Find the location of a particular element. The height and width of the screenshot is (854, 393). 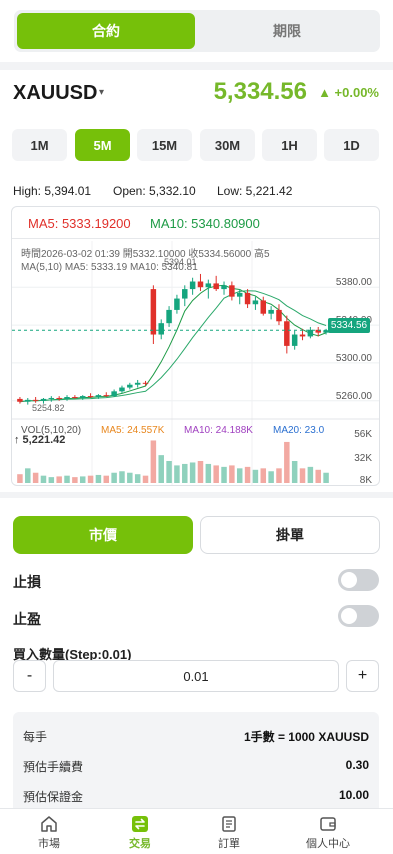

nav-orders: 訂單 is located at coordinates (229, 831).